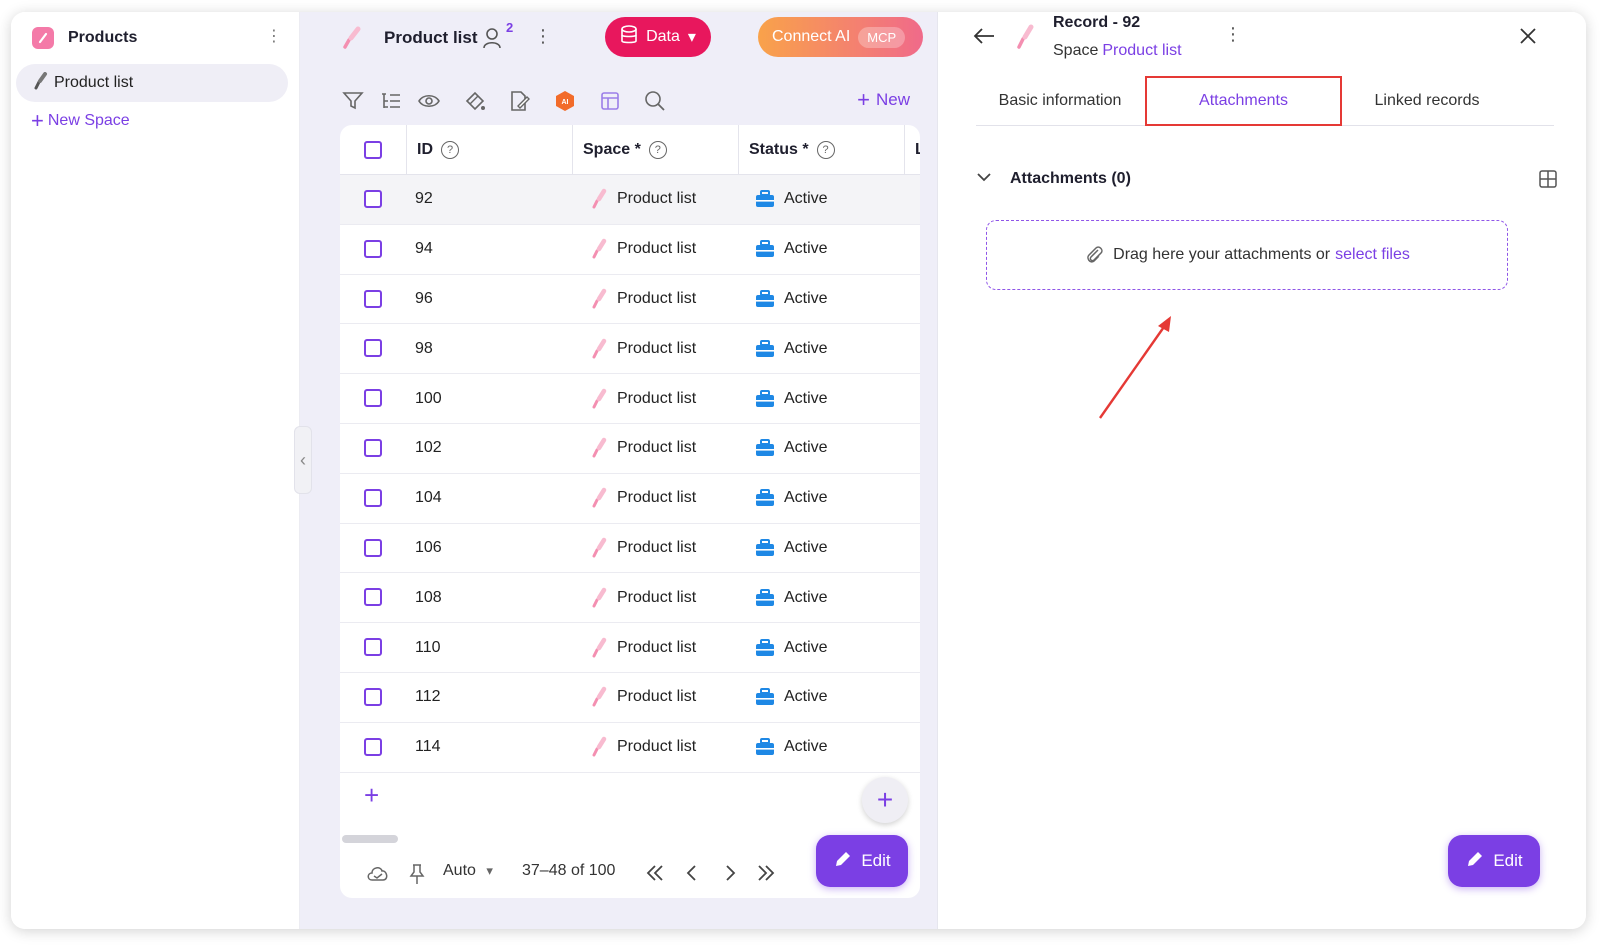  What do you see at coordinates (274, 36) in the screenshot?
I see `sidebar-more-icon: ⋮` at bounding box center [274, 36].